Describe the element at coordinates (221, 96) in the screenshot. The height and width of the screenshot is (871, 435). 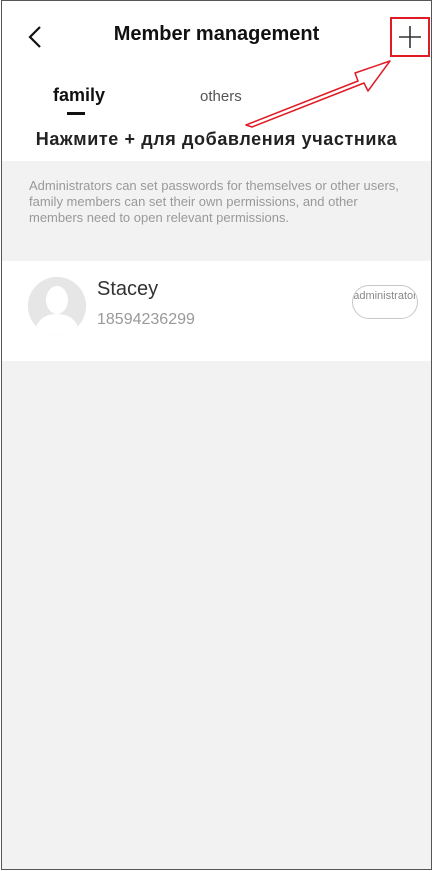
I see `tab-others: others` at that location.